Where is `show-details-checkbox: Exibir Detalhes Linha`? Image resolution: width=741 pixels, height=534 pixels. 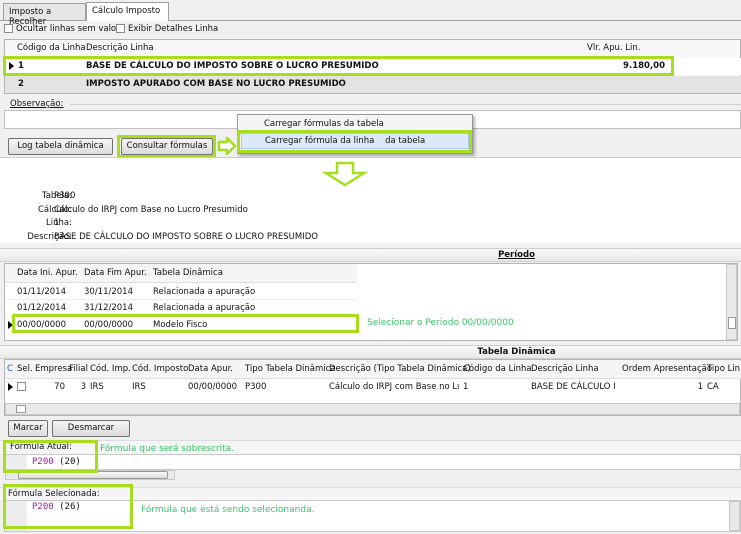 show-details-checkbox: Exibir Detalhes Linha is located at coordinates (167, 29).